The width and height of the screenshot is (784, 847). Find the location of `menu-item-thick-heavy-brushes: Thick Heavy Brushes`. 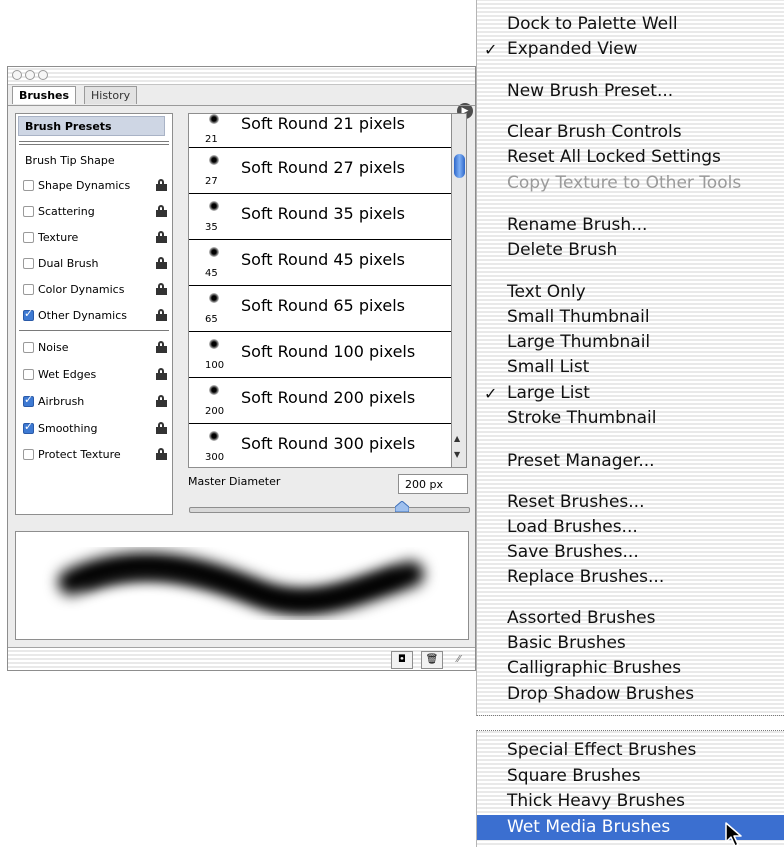

menu-item-thick-heavy-brushes: Thick Heavy Brushes is located at coordinates (630, 801).